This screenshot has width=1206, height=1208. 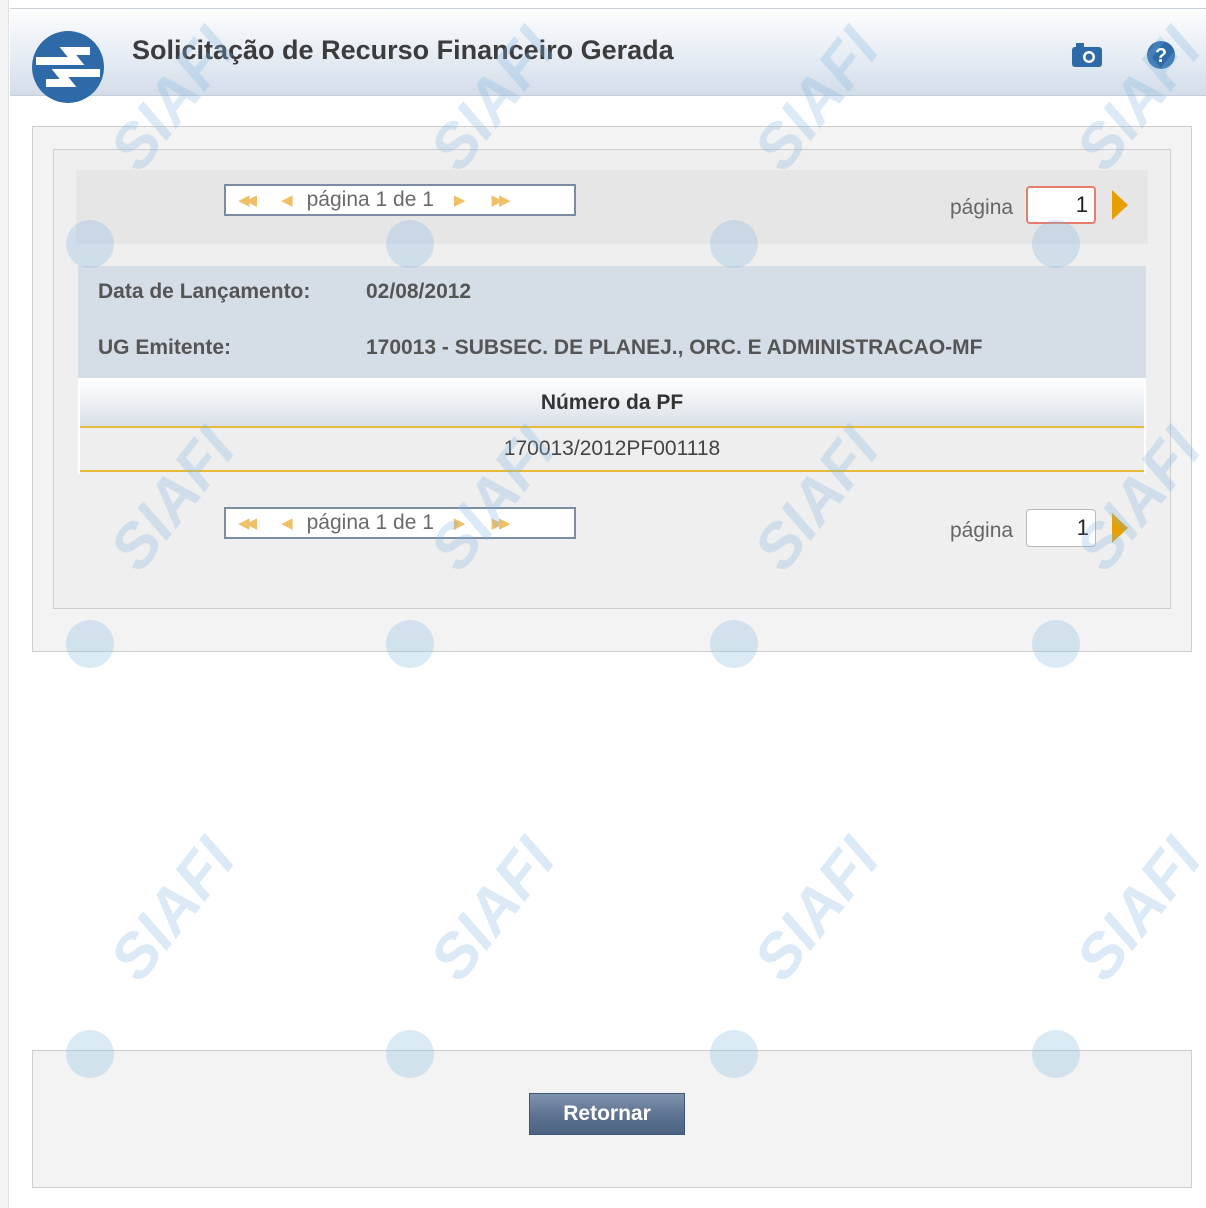 What do you see at coordinates (403, 50) in the screenshot?
I see `page-title: Solicitação de Recurso Financeiro Gerada` at bounding box center [403, 50].